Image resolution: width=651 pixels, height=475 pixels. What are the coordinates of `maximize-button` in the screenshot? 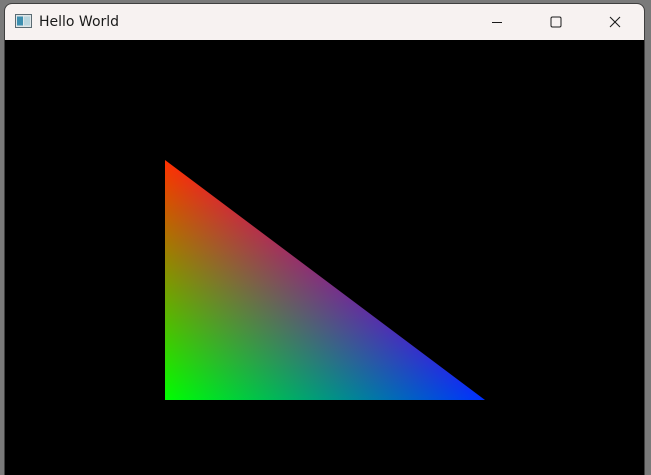 It's located at (556, 22).